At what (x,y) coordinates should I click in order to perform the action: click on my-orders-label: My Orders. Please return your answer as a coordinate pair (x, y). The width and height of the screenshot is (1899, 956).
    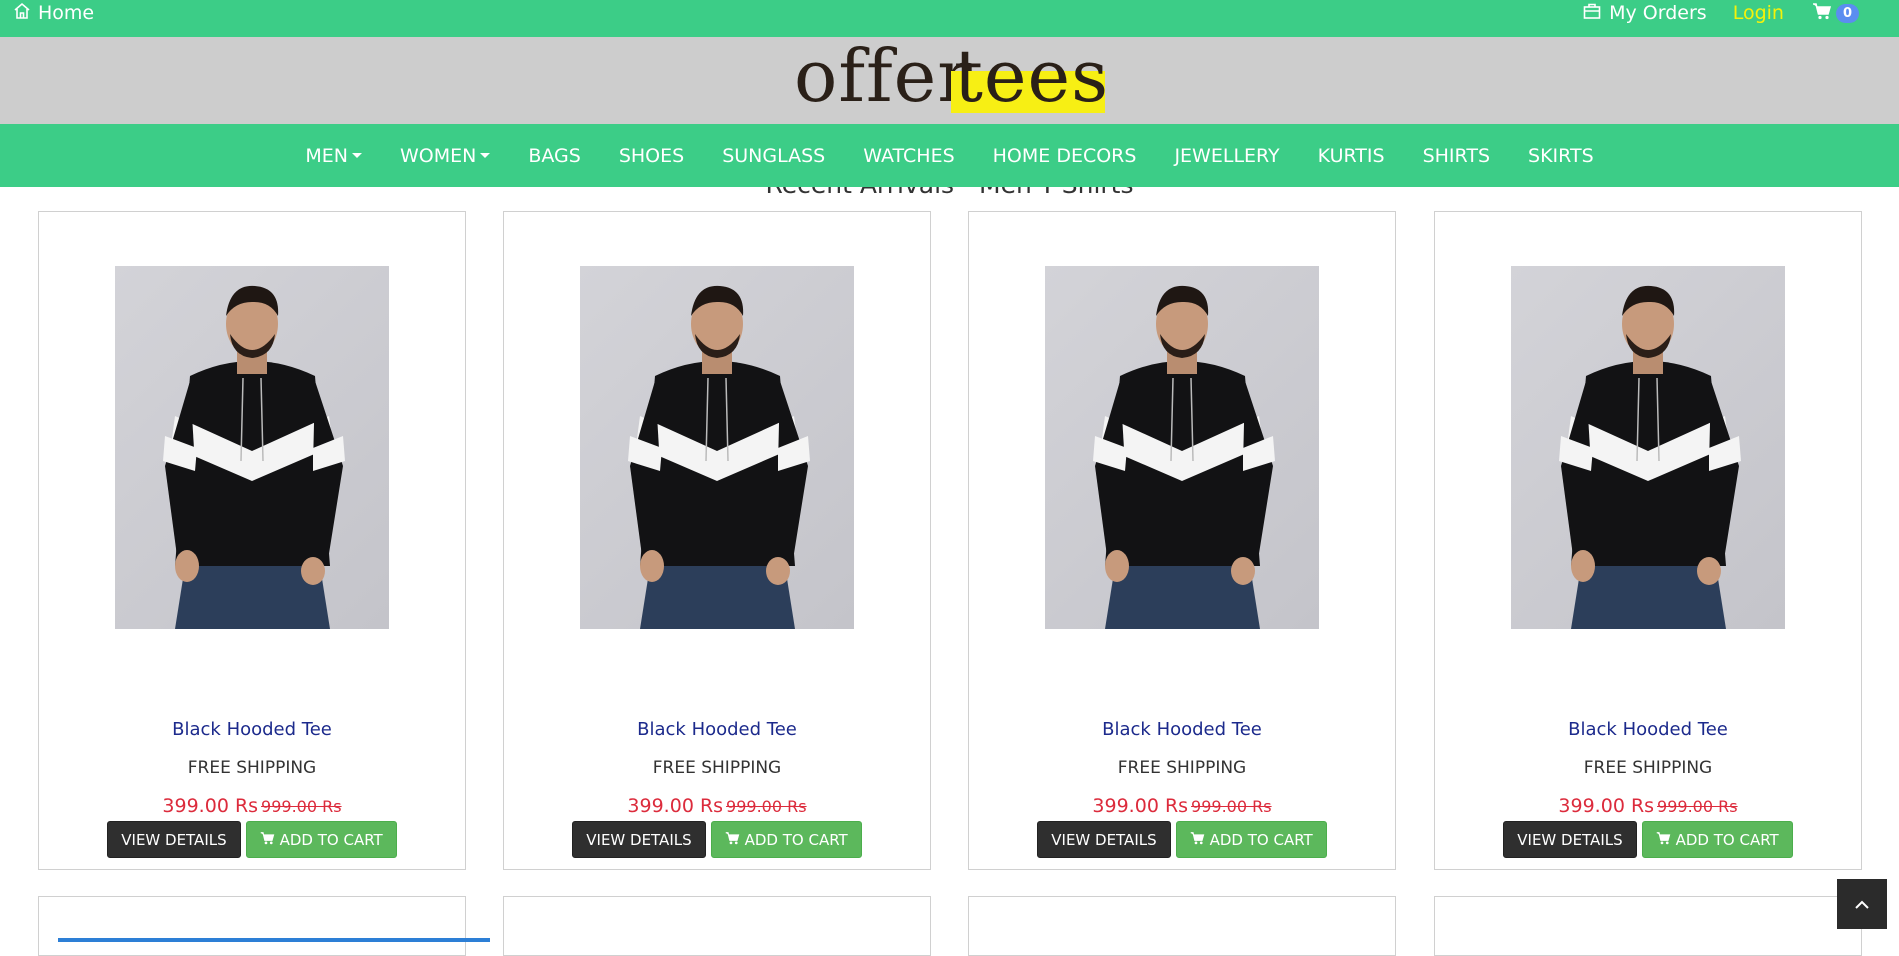
    Looking at the image, I should click on (1658, 13).